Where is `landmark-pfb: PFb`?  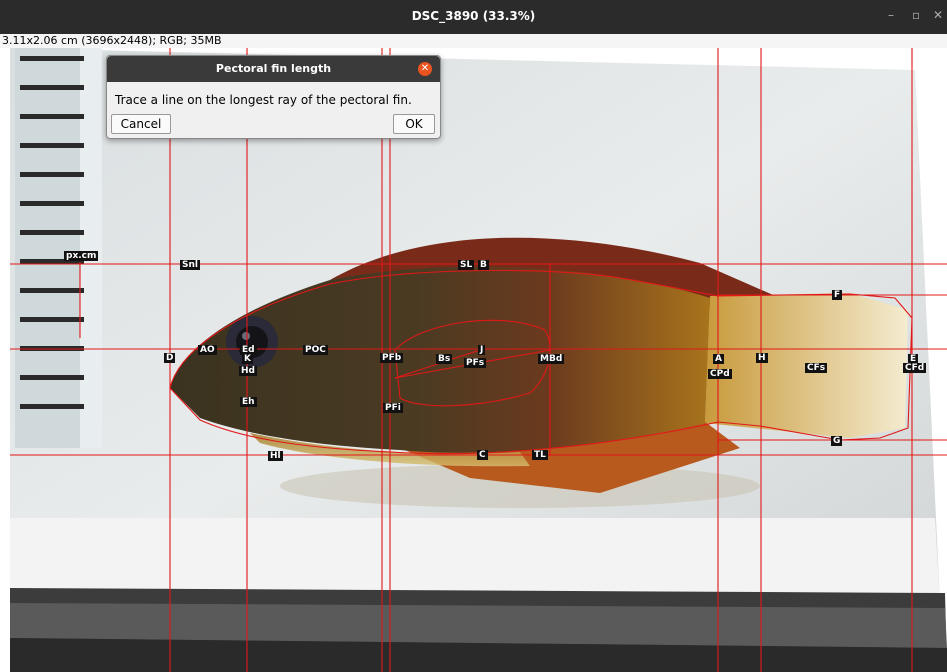
landmark-pfb: PFb is located at coordinates (392, 358).